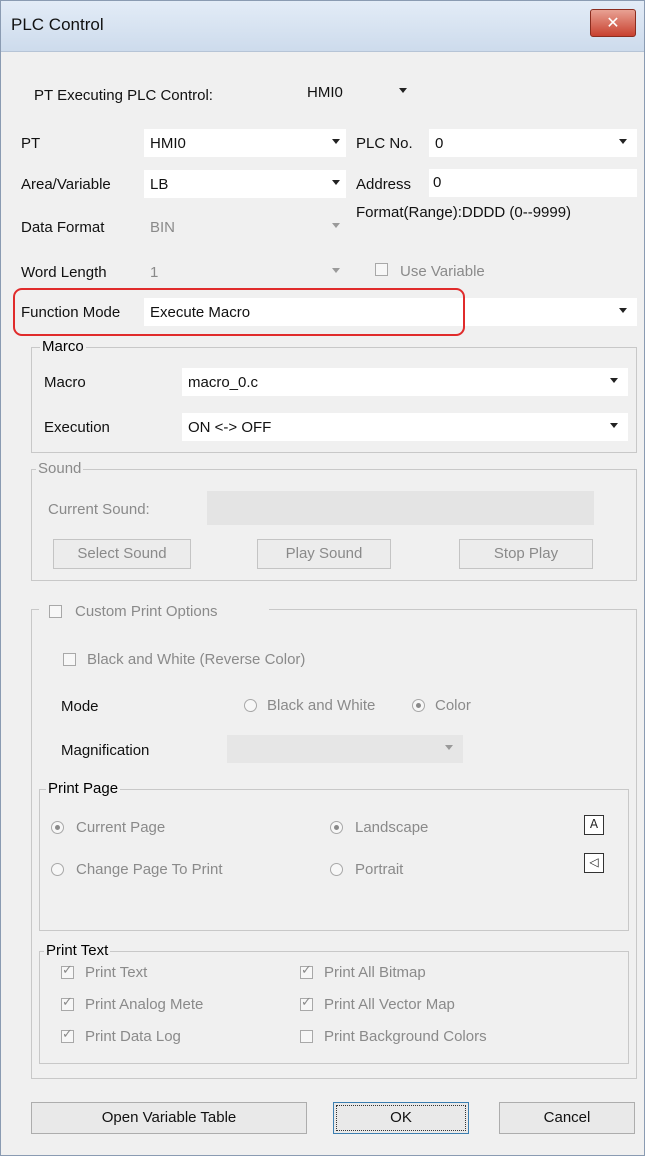 The image size is (645, 1156). I want to click on portrait-radio, so click(336, 869).